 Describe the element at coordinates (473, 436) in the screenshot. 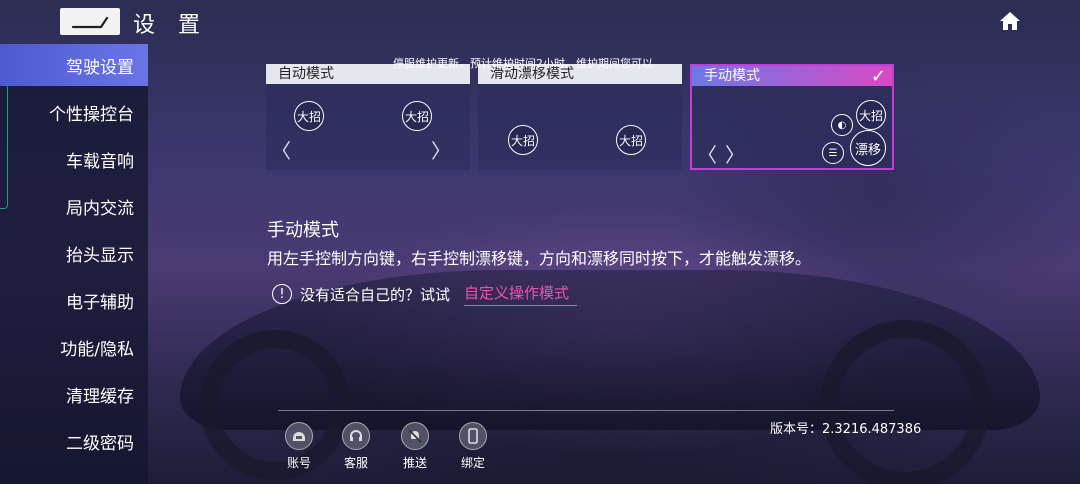

I see `phone-icon` at that location.